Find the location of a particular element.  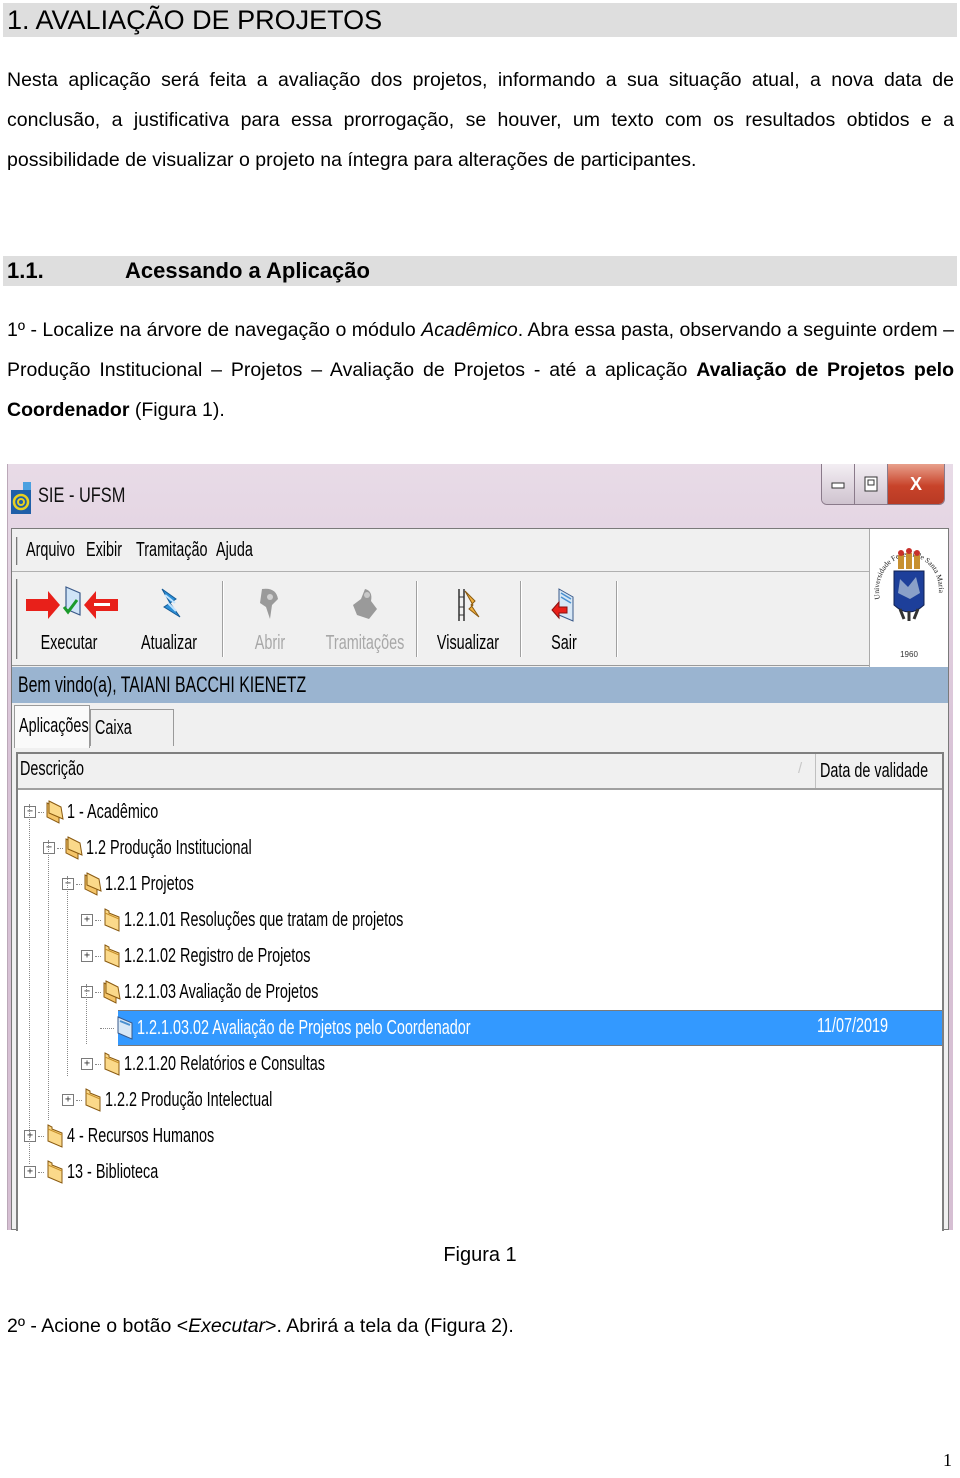

sair-label: Sair is located at coordinates (564, 643).